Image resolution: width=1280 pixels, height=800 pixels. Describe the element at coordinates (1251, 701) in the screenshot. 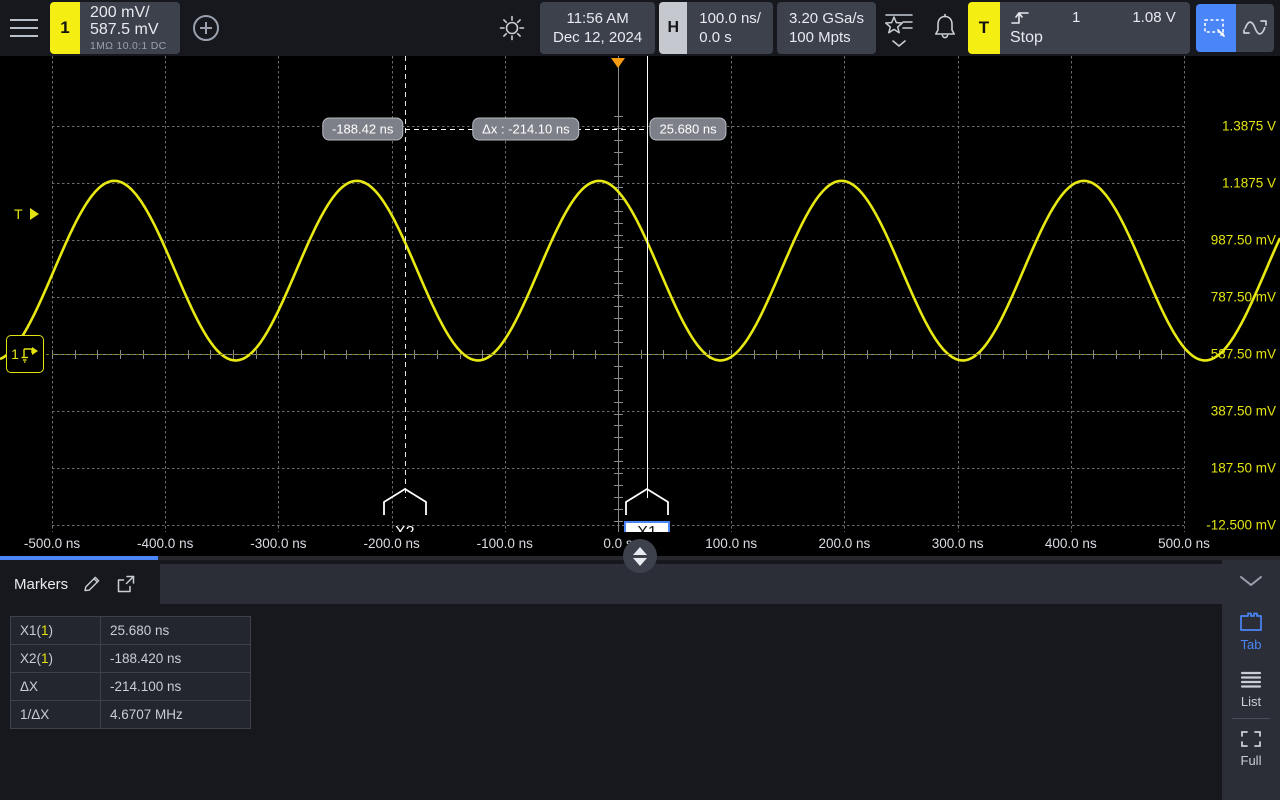

I see `sidebar-label-list: List` at that location.